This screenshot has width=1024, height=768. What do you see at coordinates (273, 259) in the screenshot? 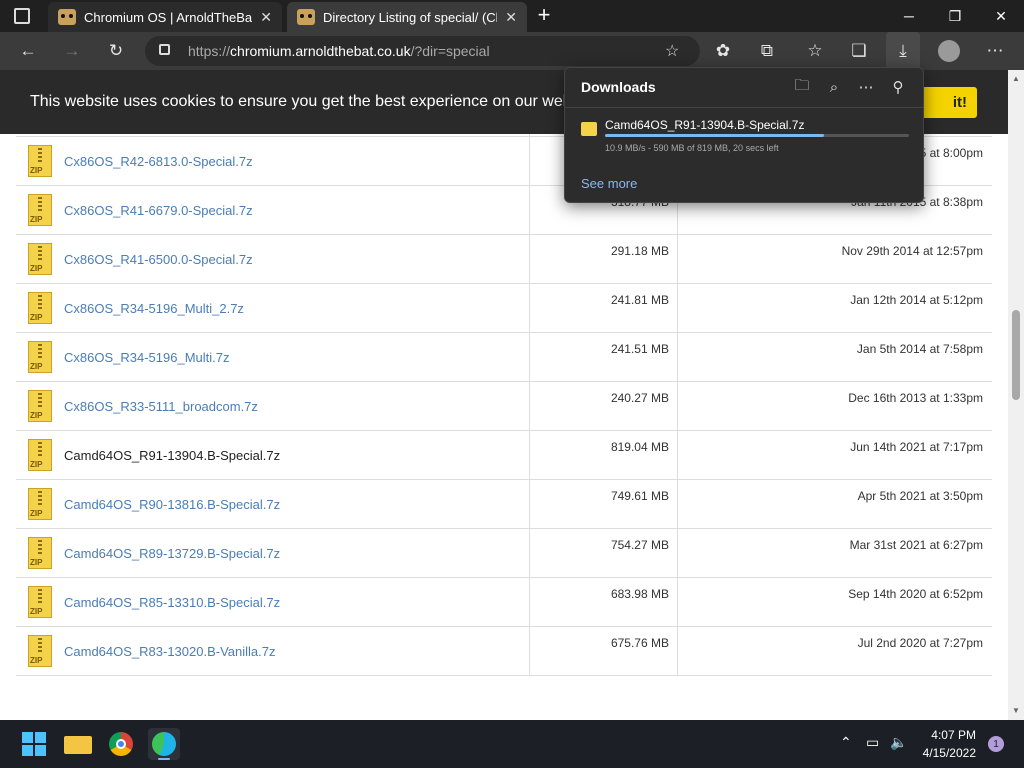
I see `name-cell: Cx86OS_R41-6500.0-Special.7z` at bounding box center [273, 259].